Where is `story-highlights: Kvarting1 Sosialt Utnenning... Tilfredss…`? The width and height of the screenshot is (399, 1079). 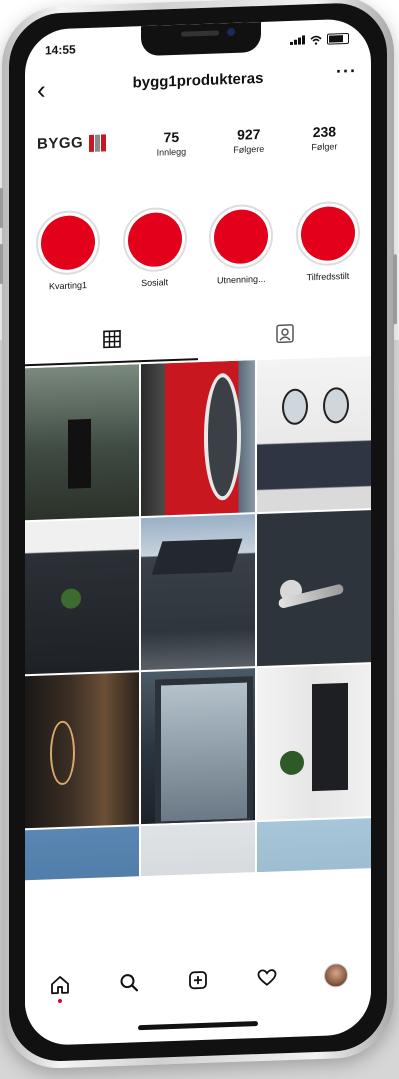 story-highlights: Kvarting1 Sosialt Utnenning... Tilfredss… is located at coordinates (198, 256).